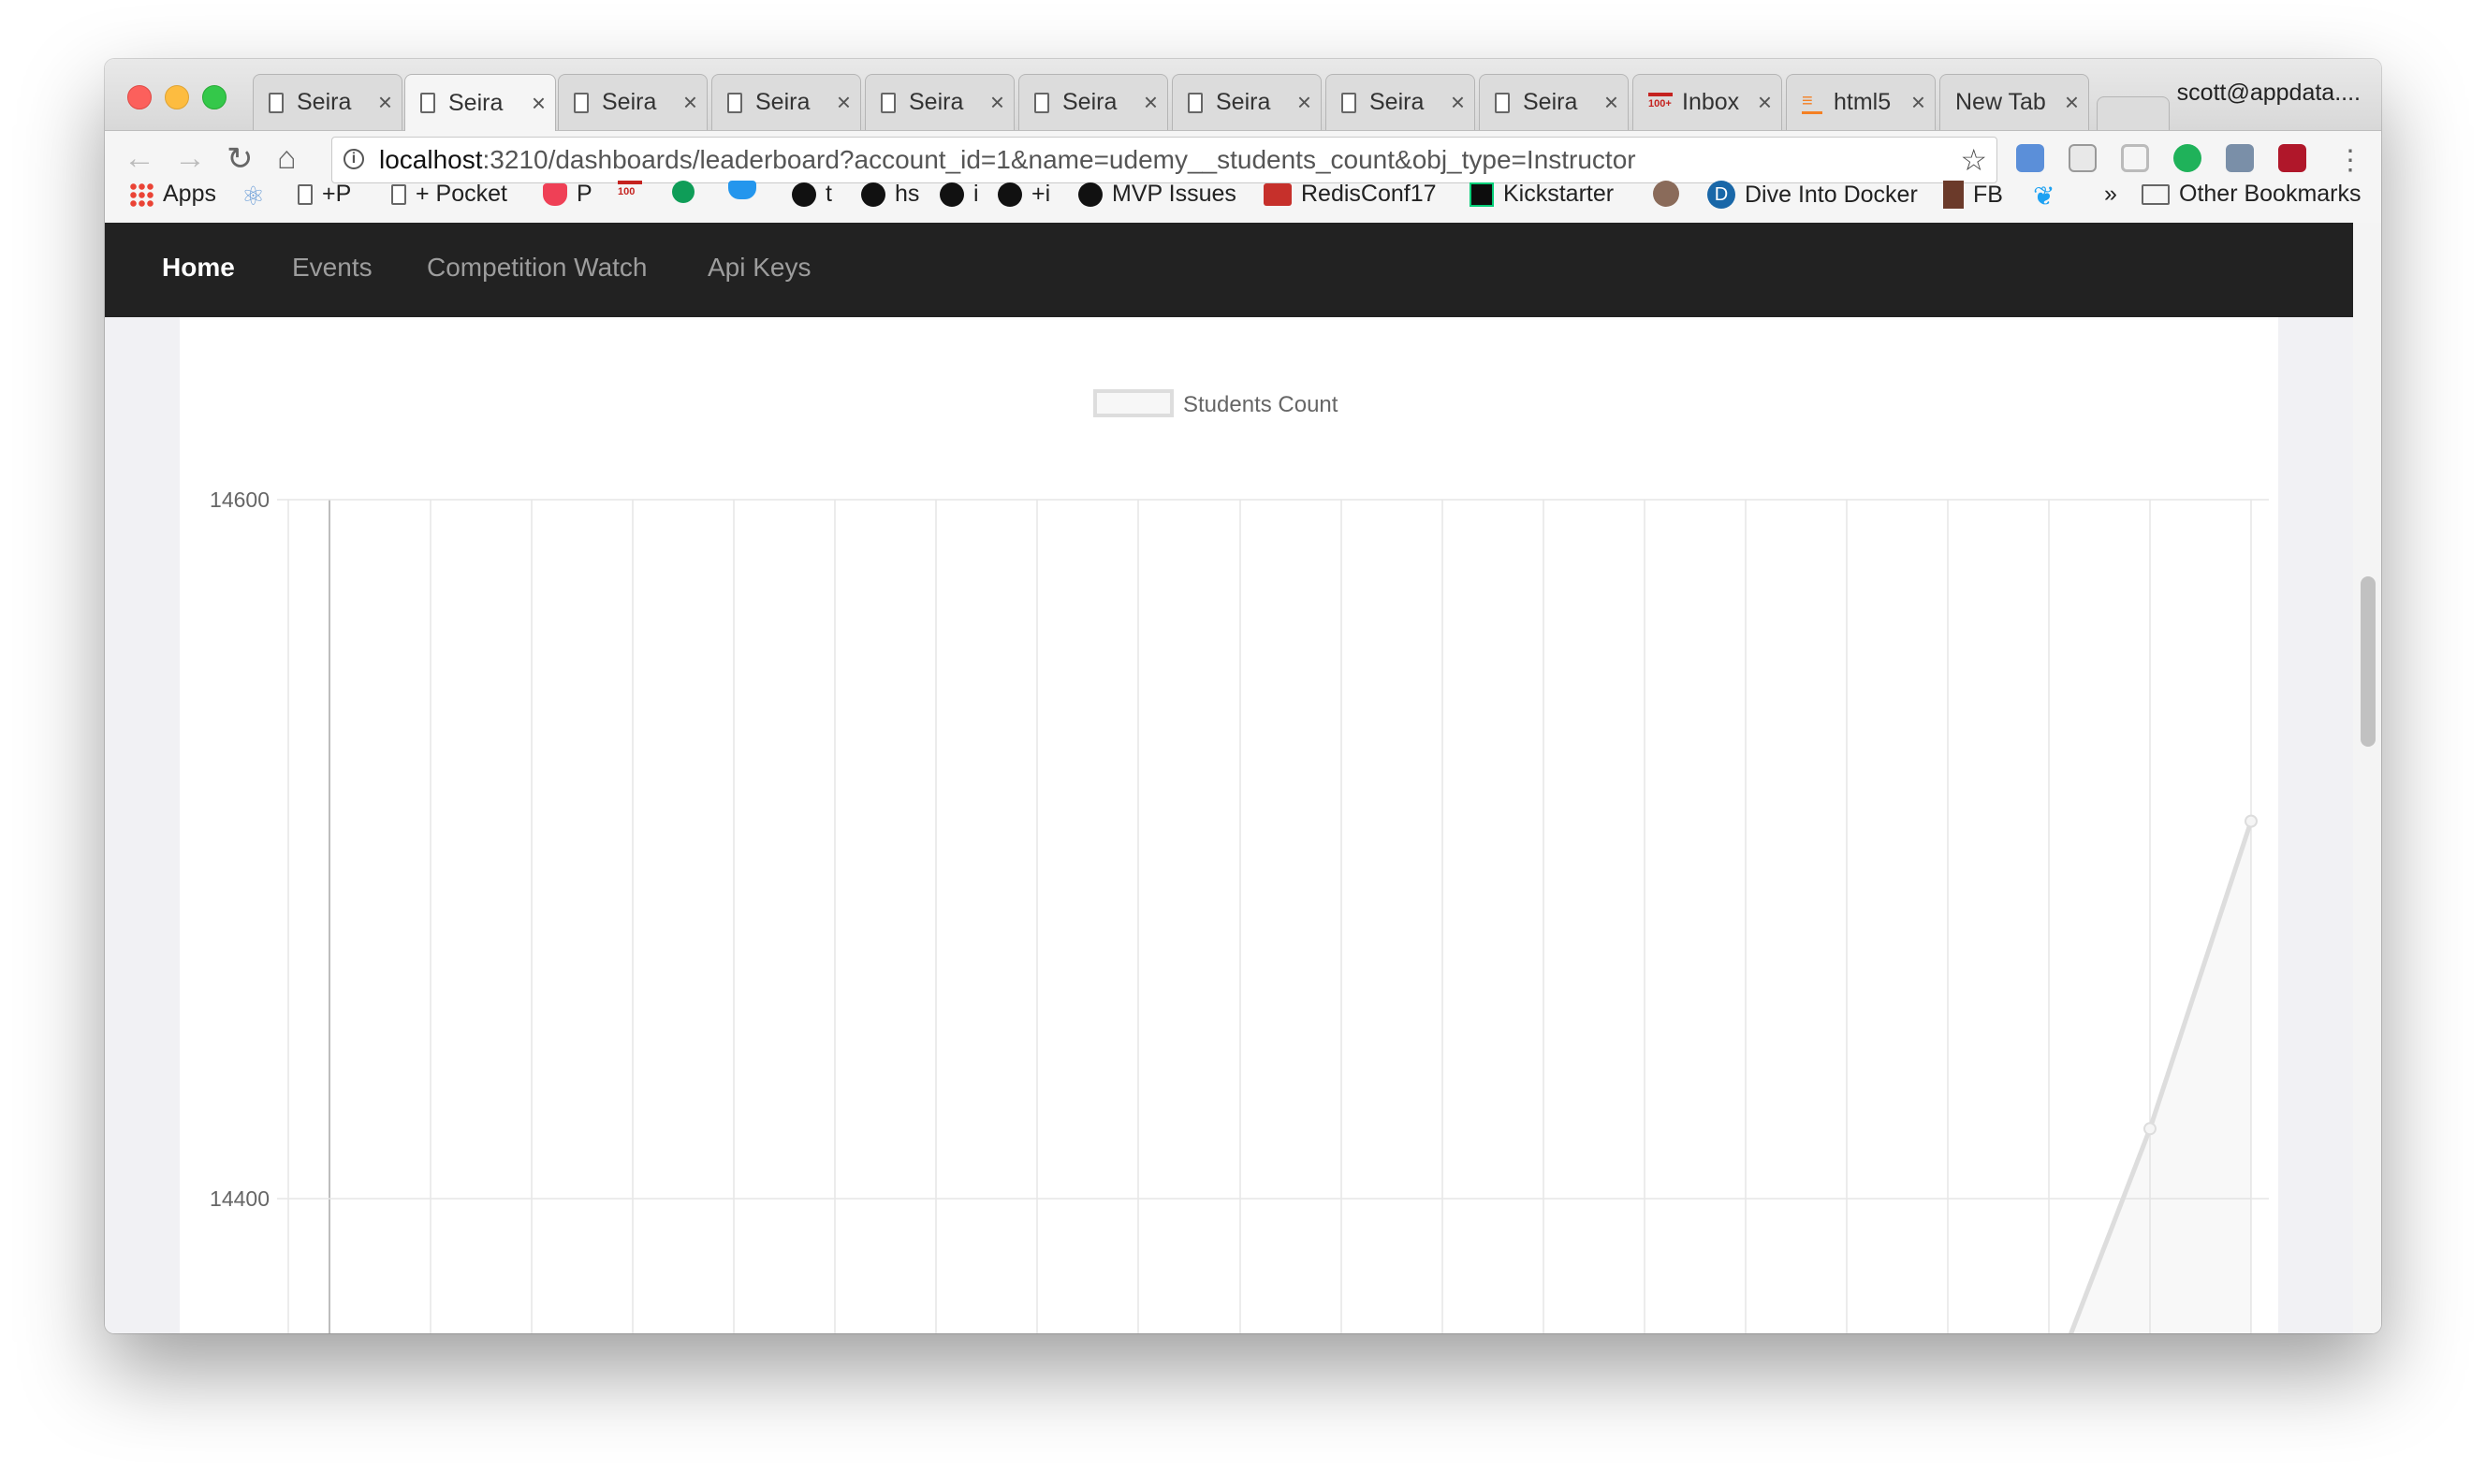  Describe the element at coordinates (240, 159) in the screenshot. I see `reload-icon: ↻` at that location.